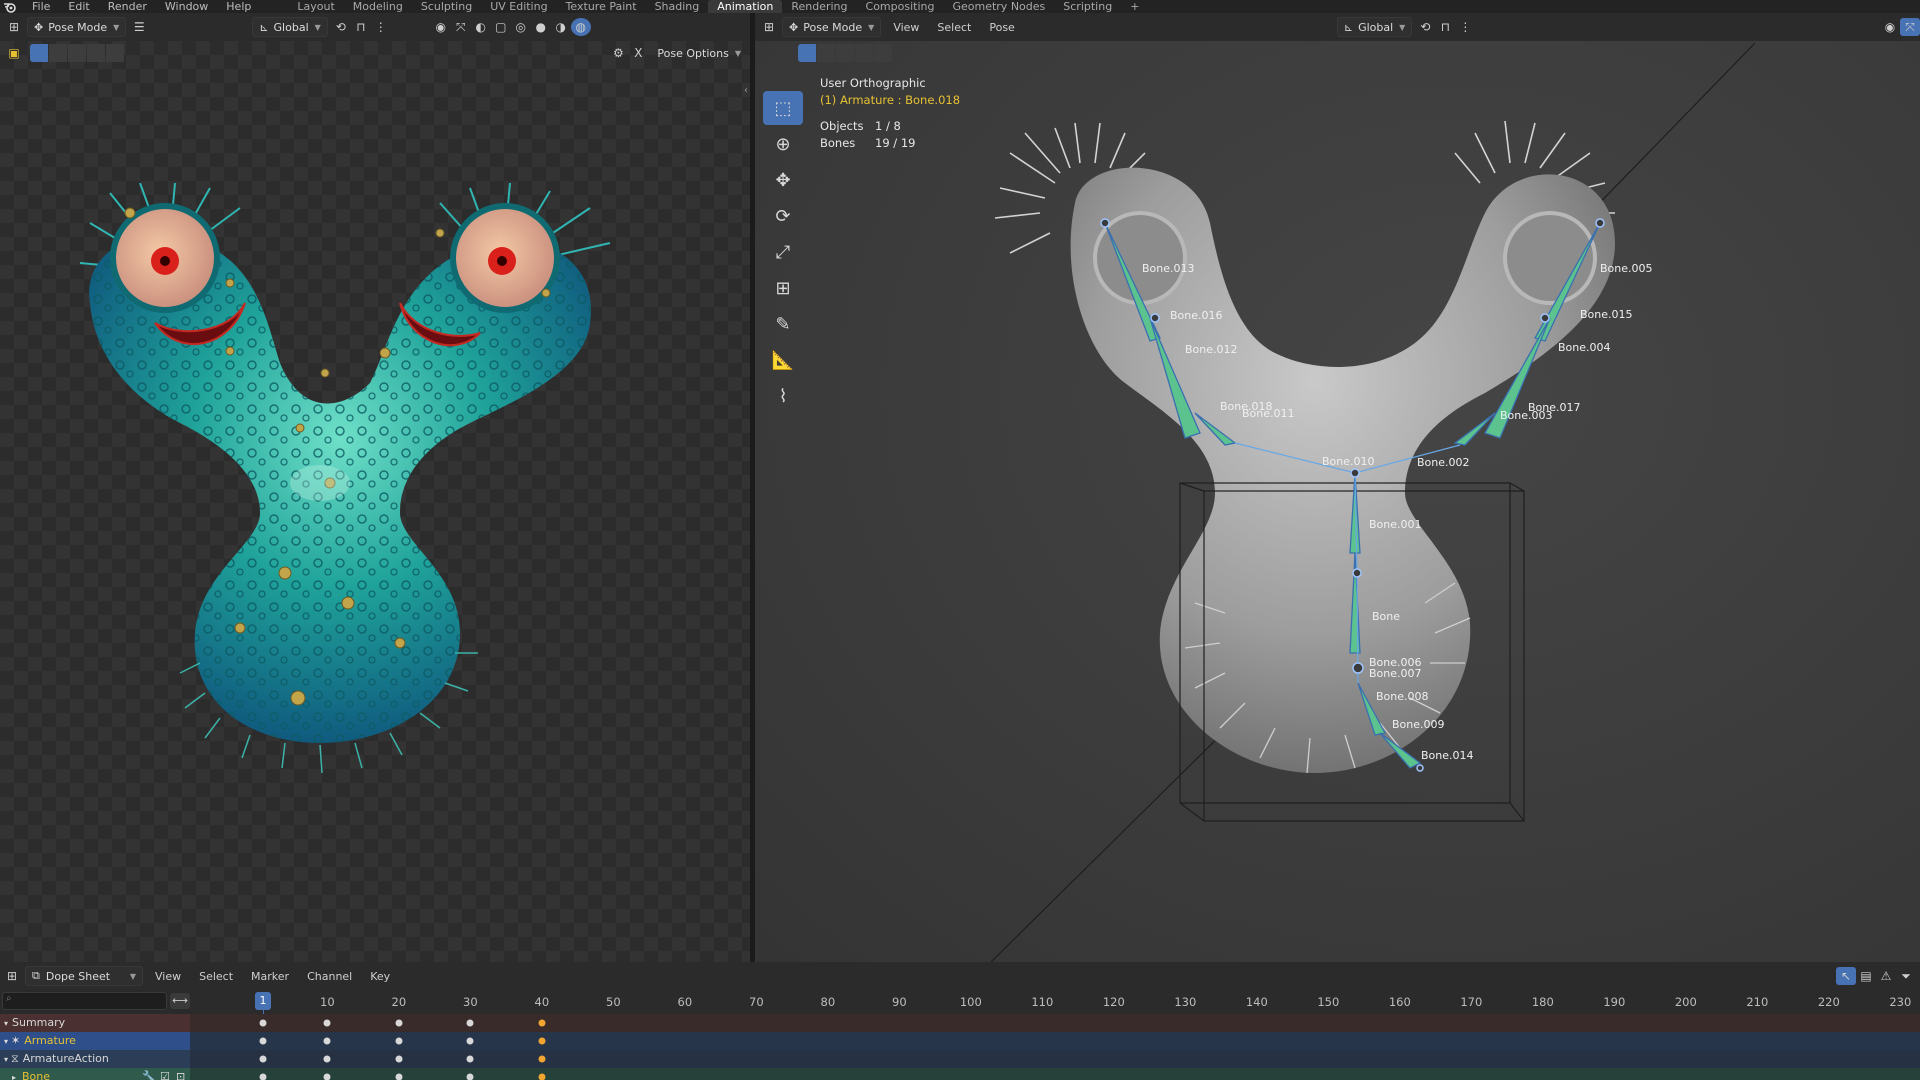 This screenshot has width=1920, height=1080. I want to click on add-workspace-button: +, so click(1134, 6).